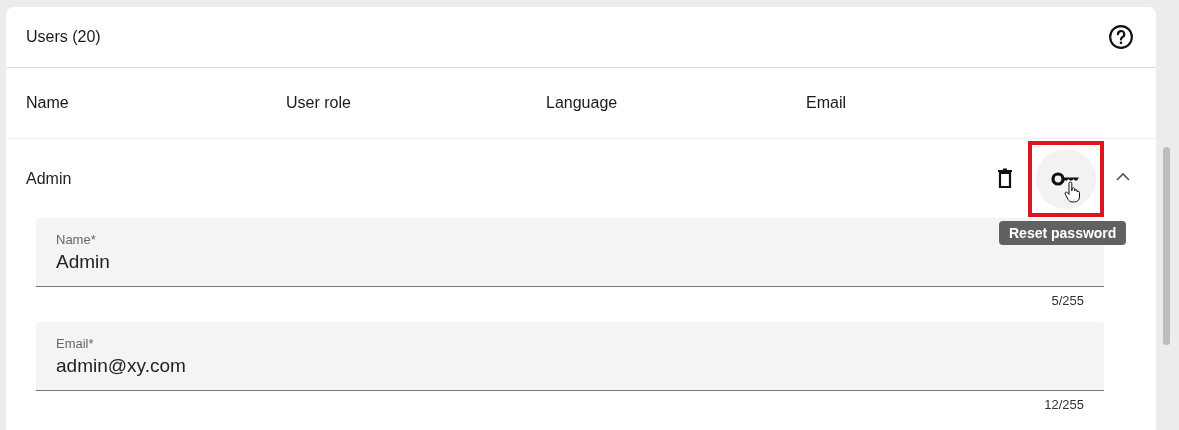  What do you see at coordinates (48, 103) in the screenshot?
I see `column-header: Name` at bounding box center [48, 103].